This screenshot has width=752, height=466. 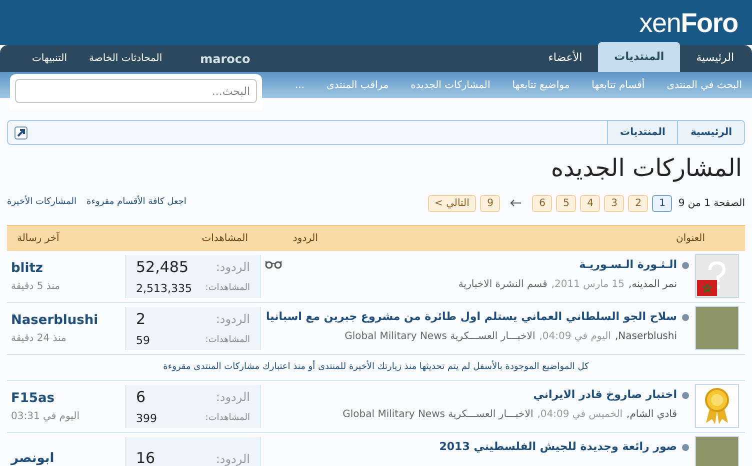 What do you see at coordinates (542, 203) in the screenshot?
I see `page-link: 6` at bounding box center [542, 203].